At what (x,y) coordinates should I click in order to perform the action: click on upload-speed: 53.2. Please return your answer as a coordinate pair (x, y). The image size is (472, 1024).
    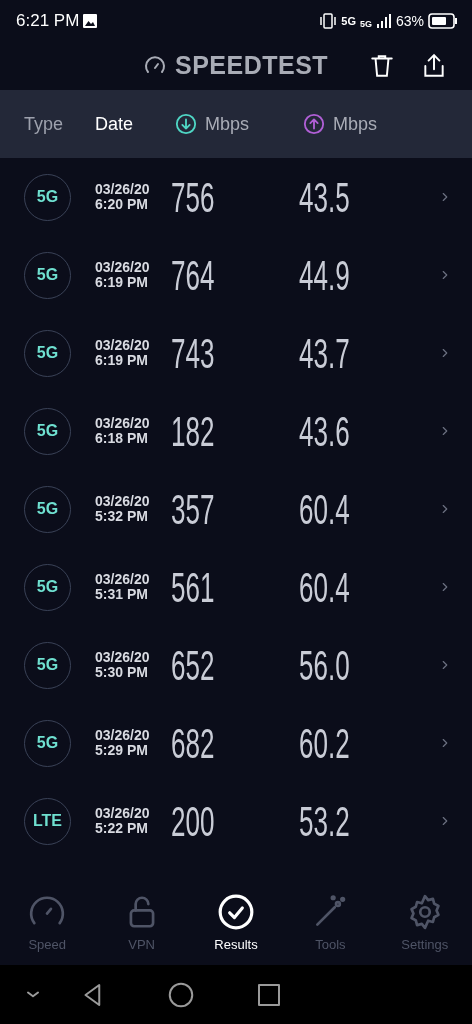
    Looking at the image, I should click on (324, 821).